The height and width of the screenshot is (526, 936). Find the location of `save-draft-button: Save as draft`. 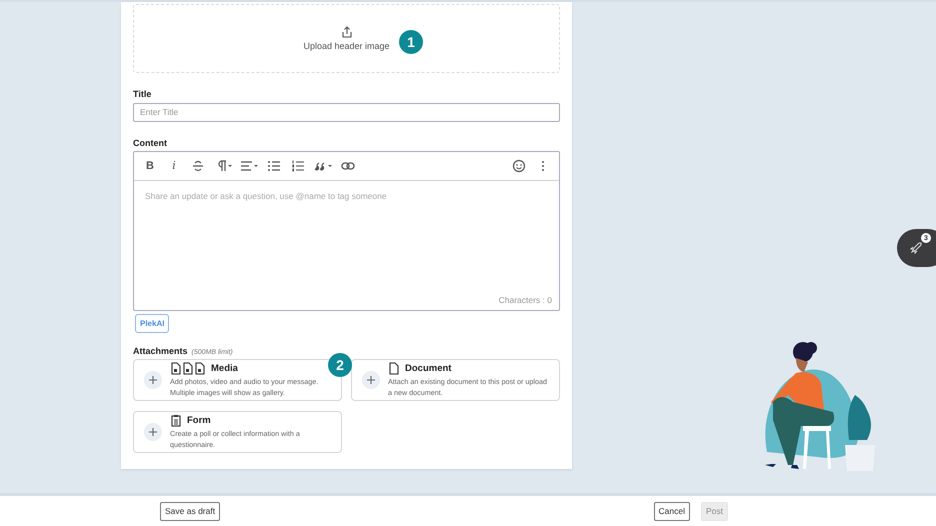

save-draft-button: Save as draft is located at coordinates (190, 511).